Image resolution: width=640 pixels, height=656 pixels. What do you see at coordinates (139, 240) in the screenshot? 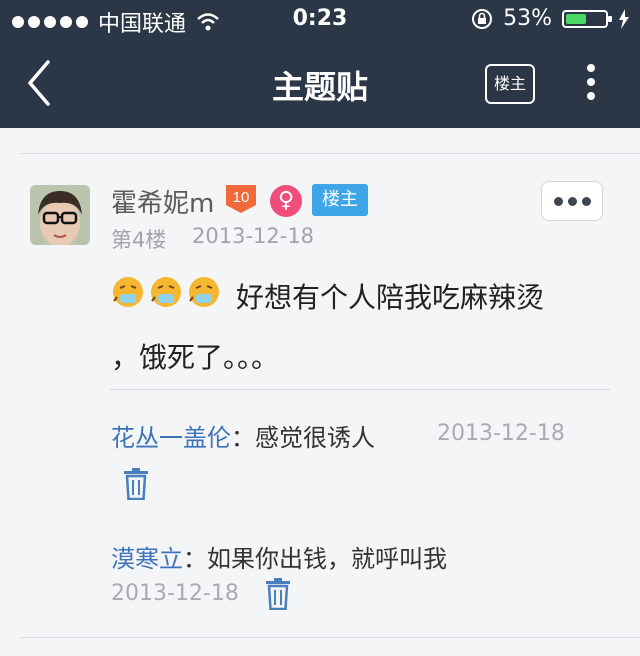
I see `floor-number: 第4楼` at bounding box center [139, 240].